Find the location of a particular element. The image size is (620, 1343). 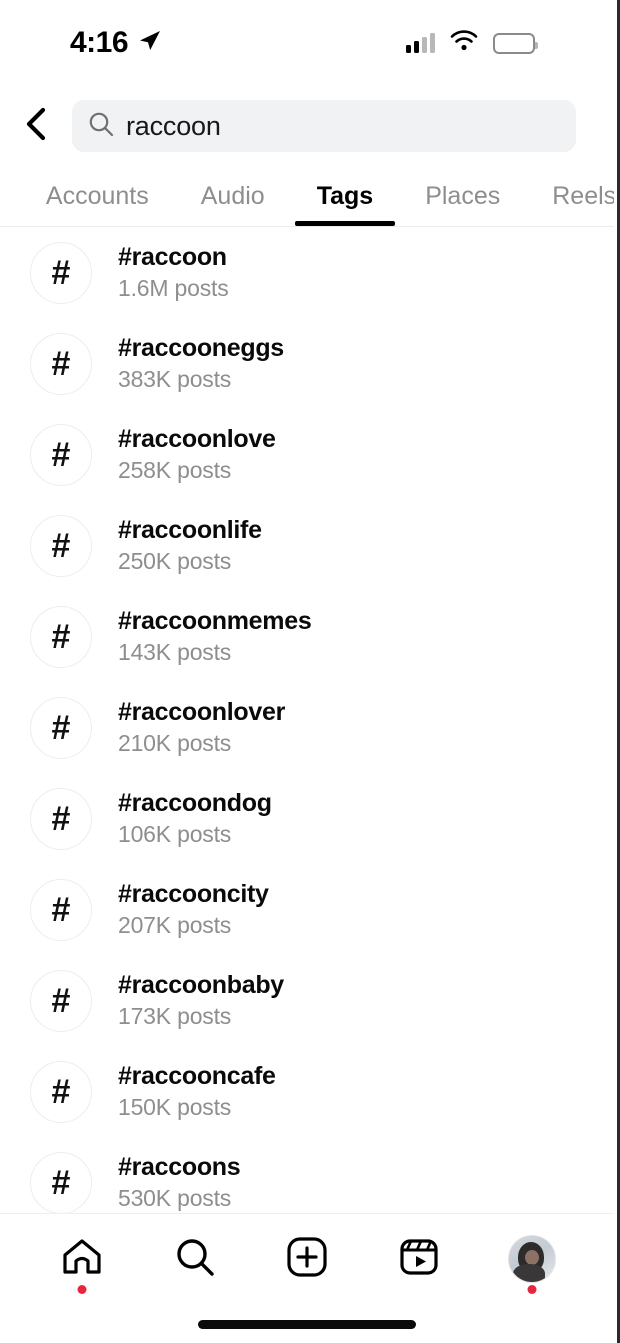

tag-post-count: 1.6M posts is located at coordinates (173, 288).